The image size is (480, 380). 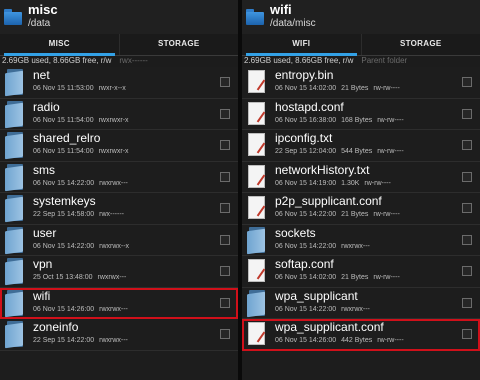 I want to click on list-item: sockets 06 Nov 15 14:22:00 rwxrwx---, so click(x=361, y=240).